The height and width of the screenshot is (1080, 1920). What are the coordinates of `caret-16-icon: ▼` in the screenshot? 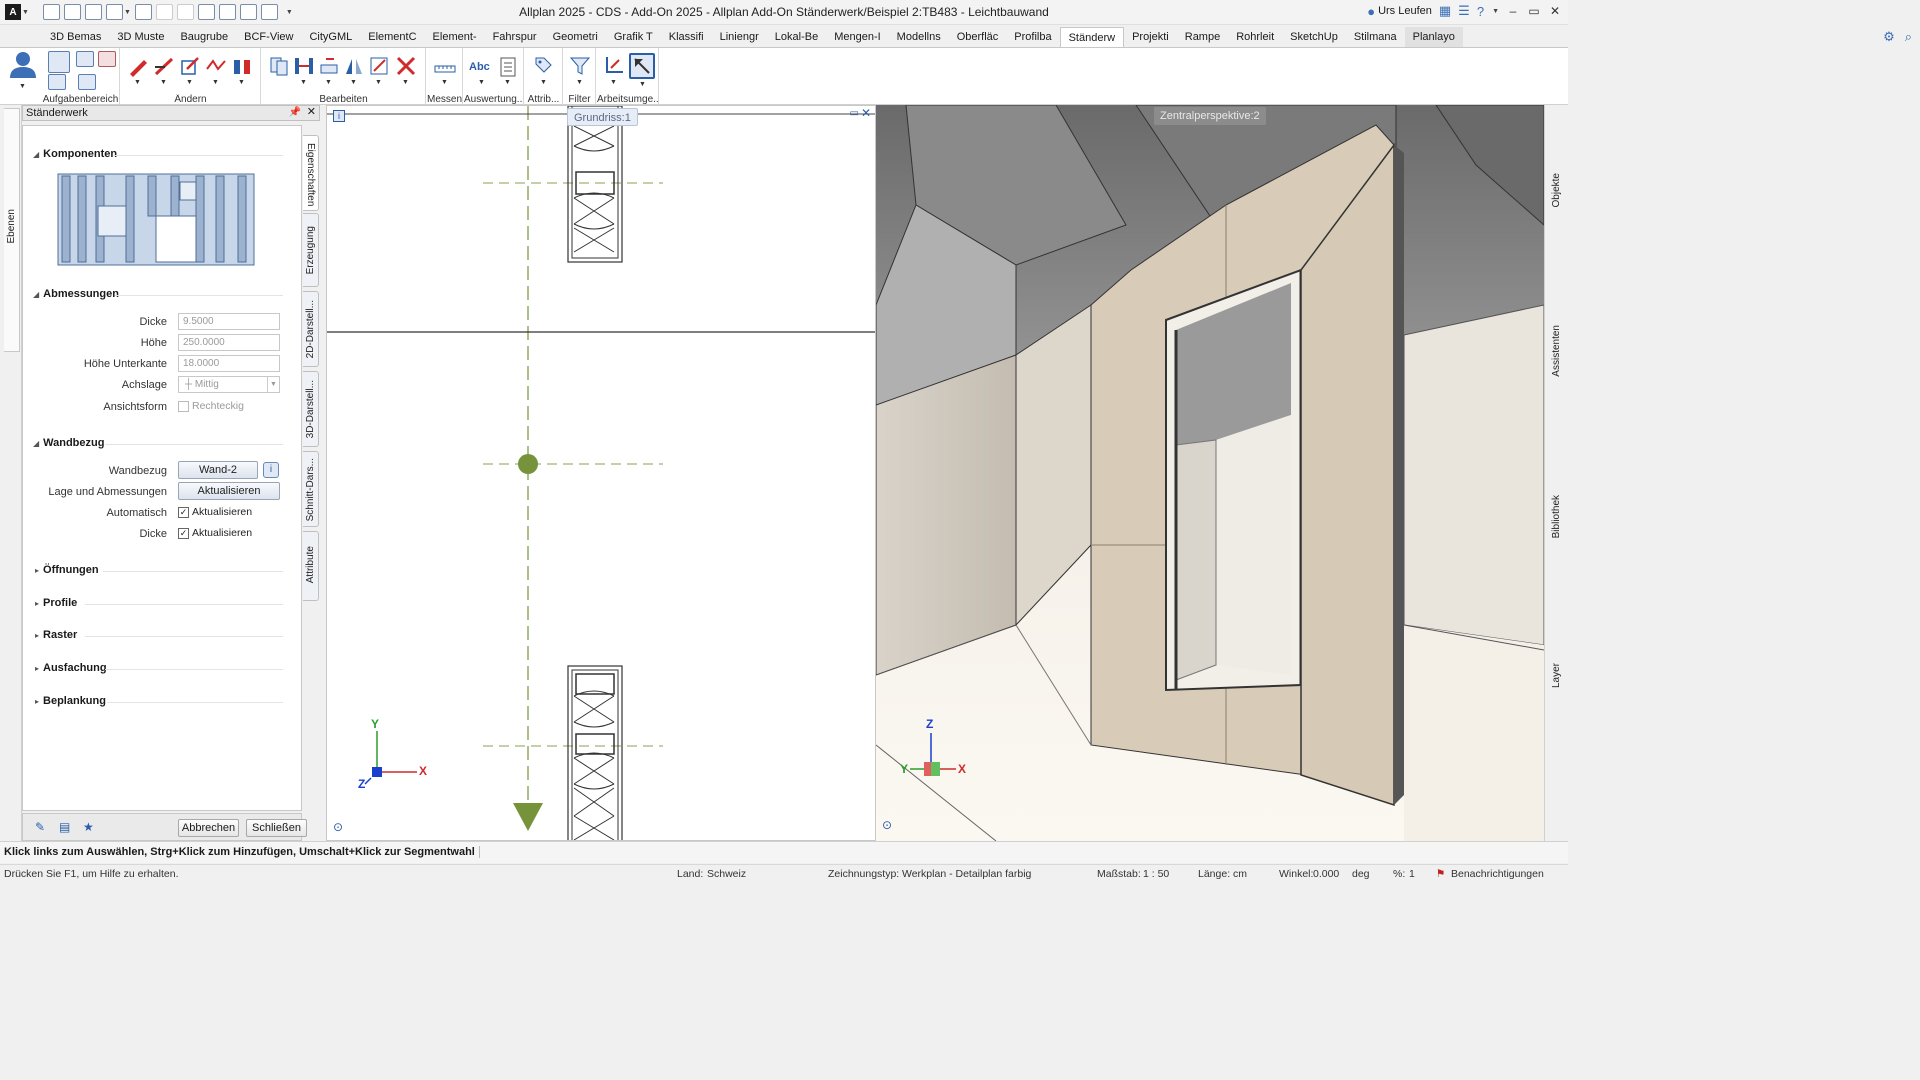 It's located at (613, 82).